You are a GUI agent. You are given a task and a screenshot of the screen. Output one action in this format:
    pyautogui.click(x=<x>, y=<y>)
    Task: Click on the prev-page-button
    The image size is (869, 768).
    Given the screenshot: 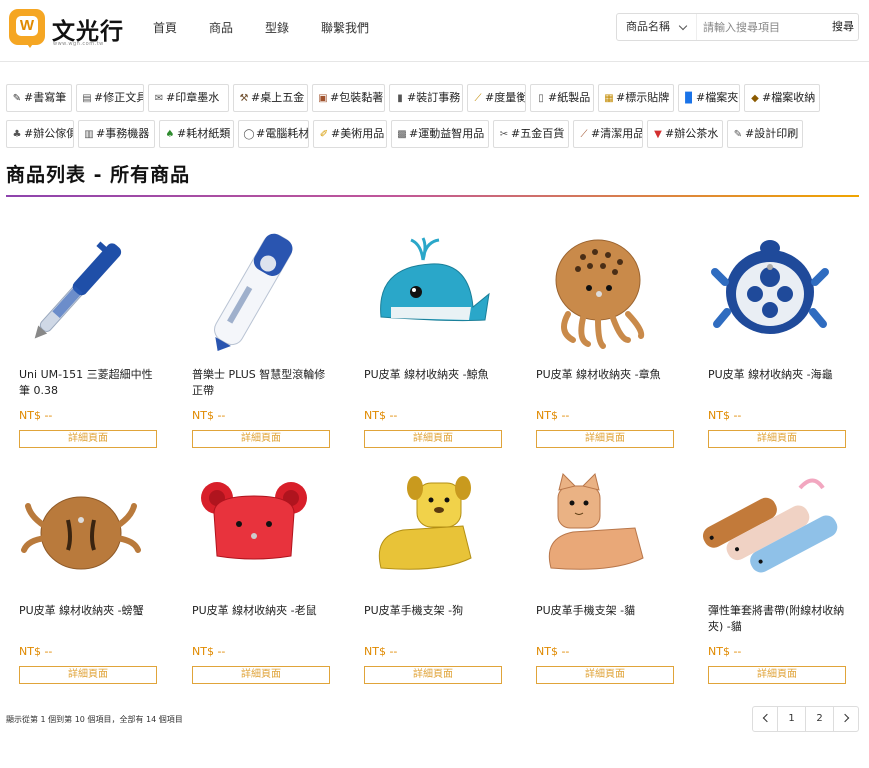 What is the action you would take?
    pyautogui.click(x=765, y=719)
    